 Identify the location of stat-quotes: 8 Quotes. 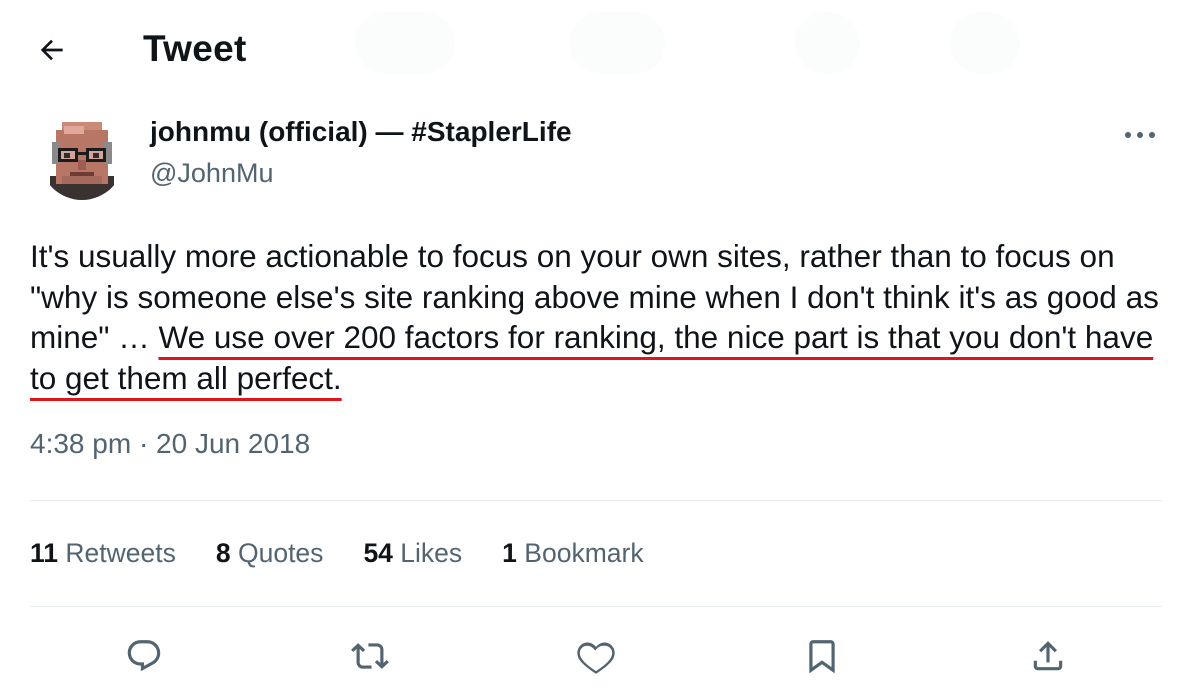
(270, 553).